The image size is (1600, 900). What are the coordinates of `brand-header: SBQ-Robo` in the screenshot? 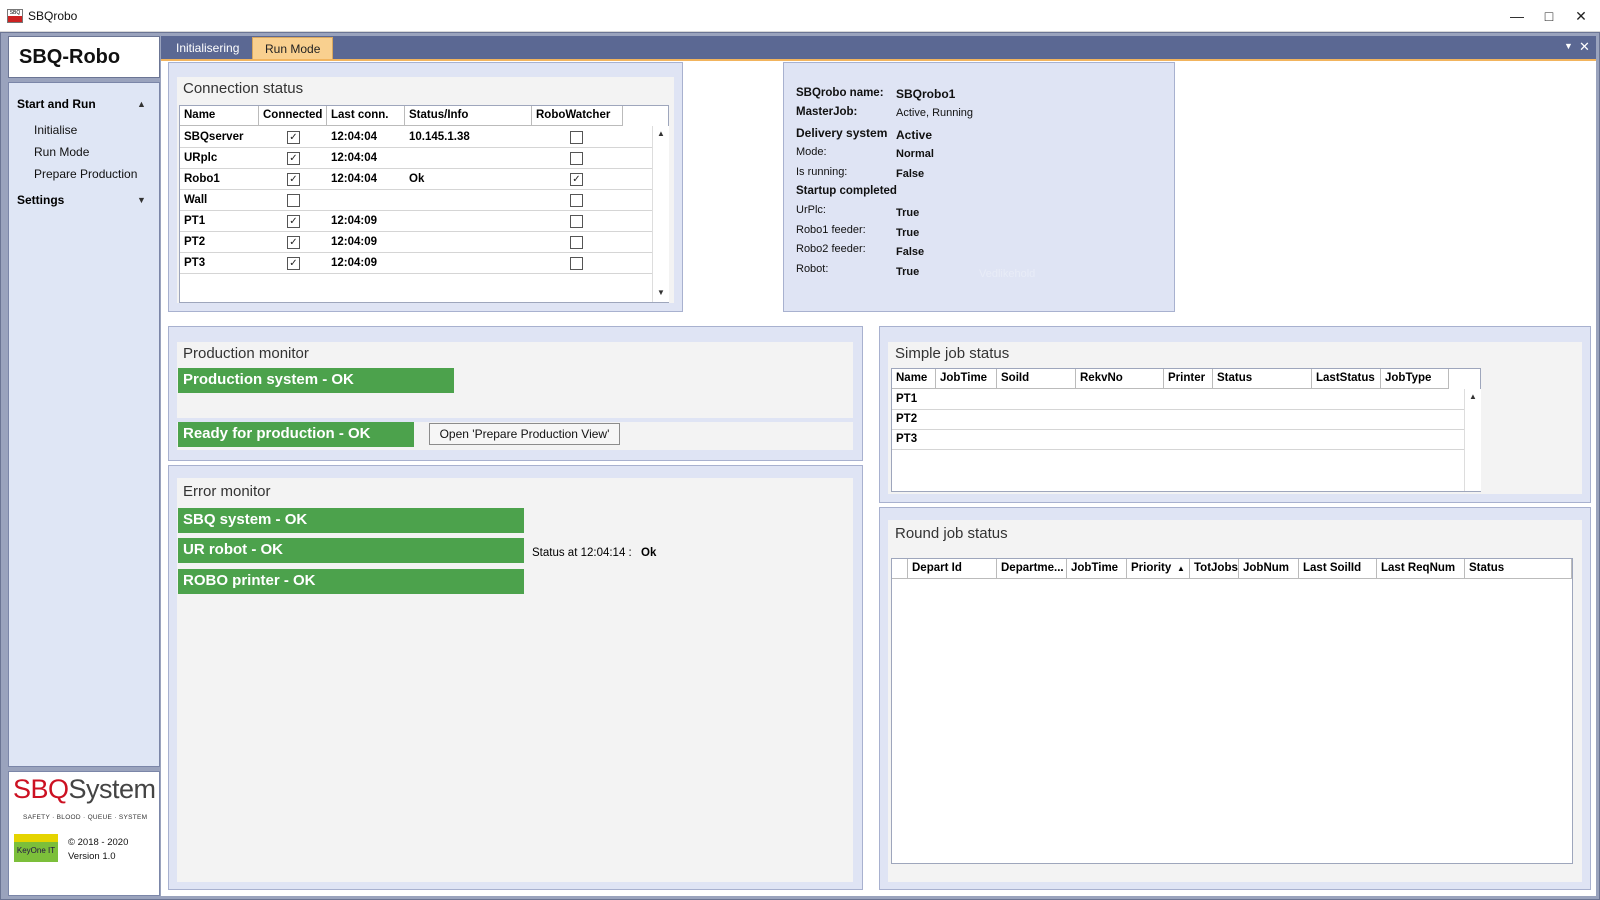 It's located at (84, 57).